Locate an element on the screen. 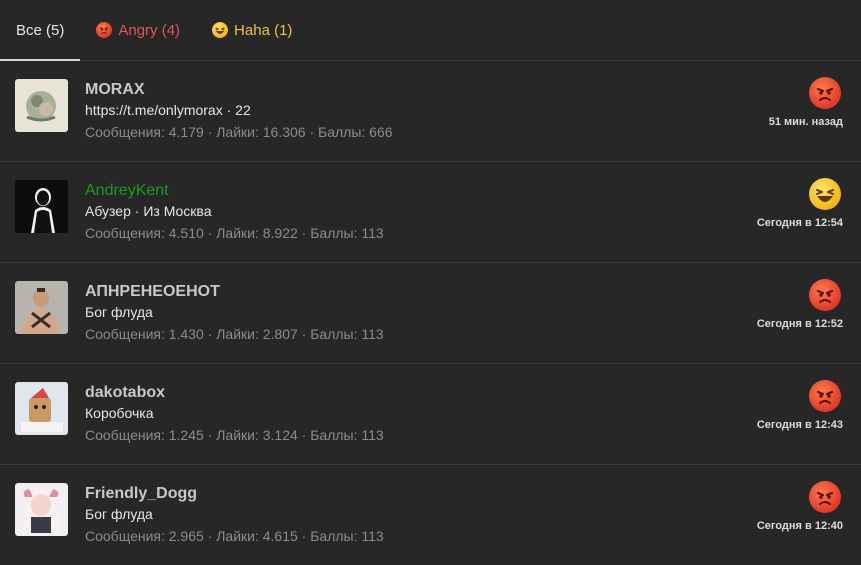 The width and height of the screenshot is (861, 565). username-link: dakotabox is located at coordinates (234, 392).